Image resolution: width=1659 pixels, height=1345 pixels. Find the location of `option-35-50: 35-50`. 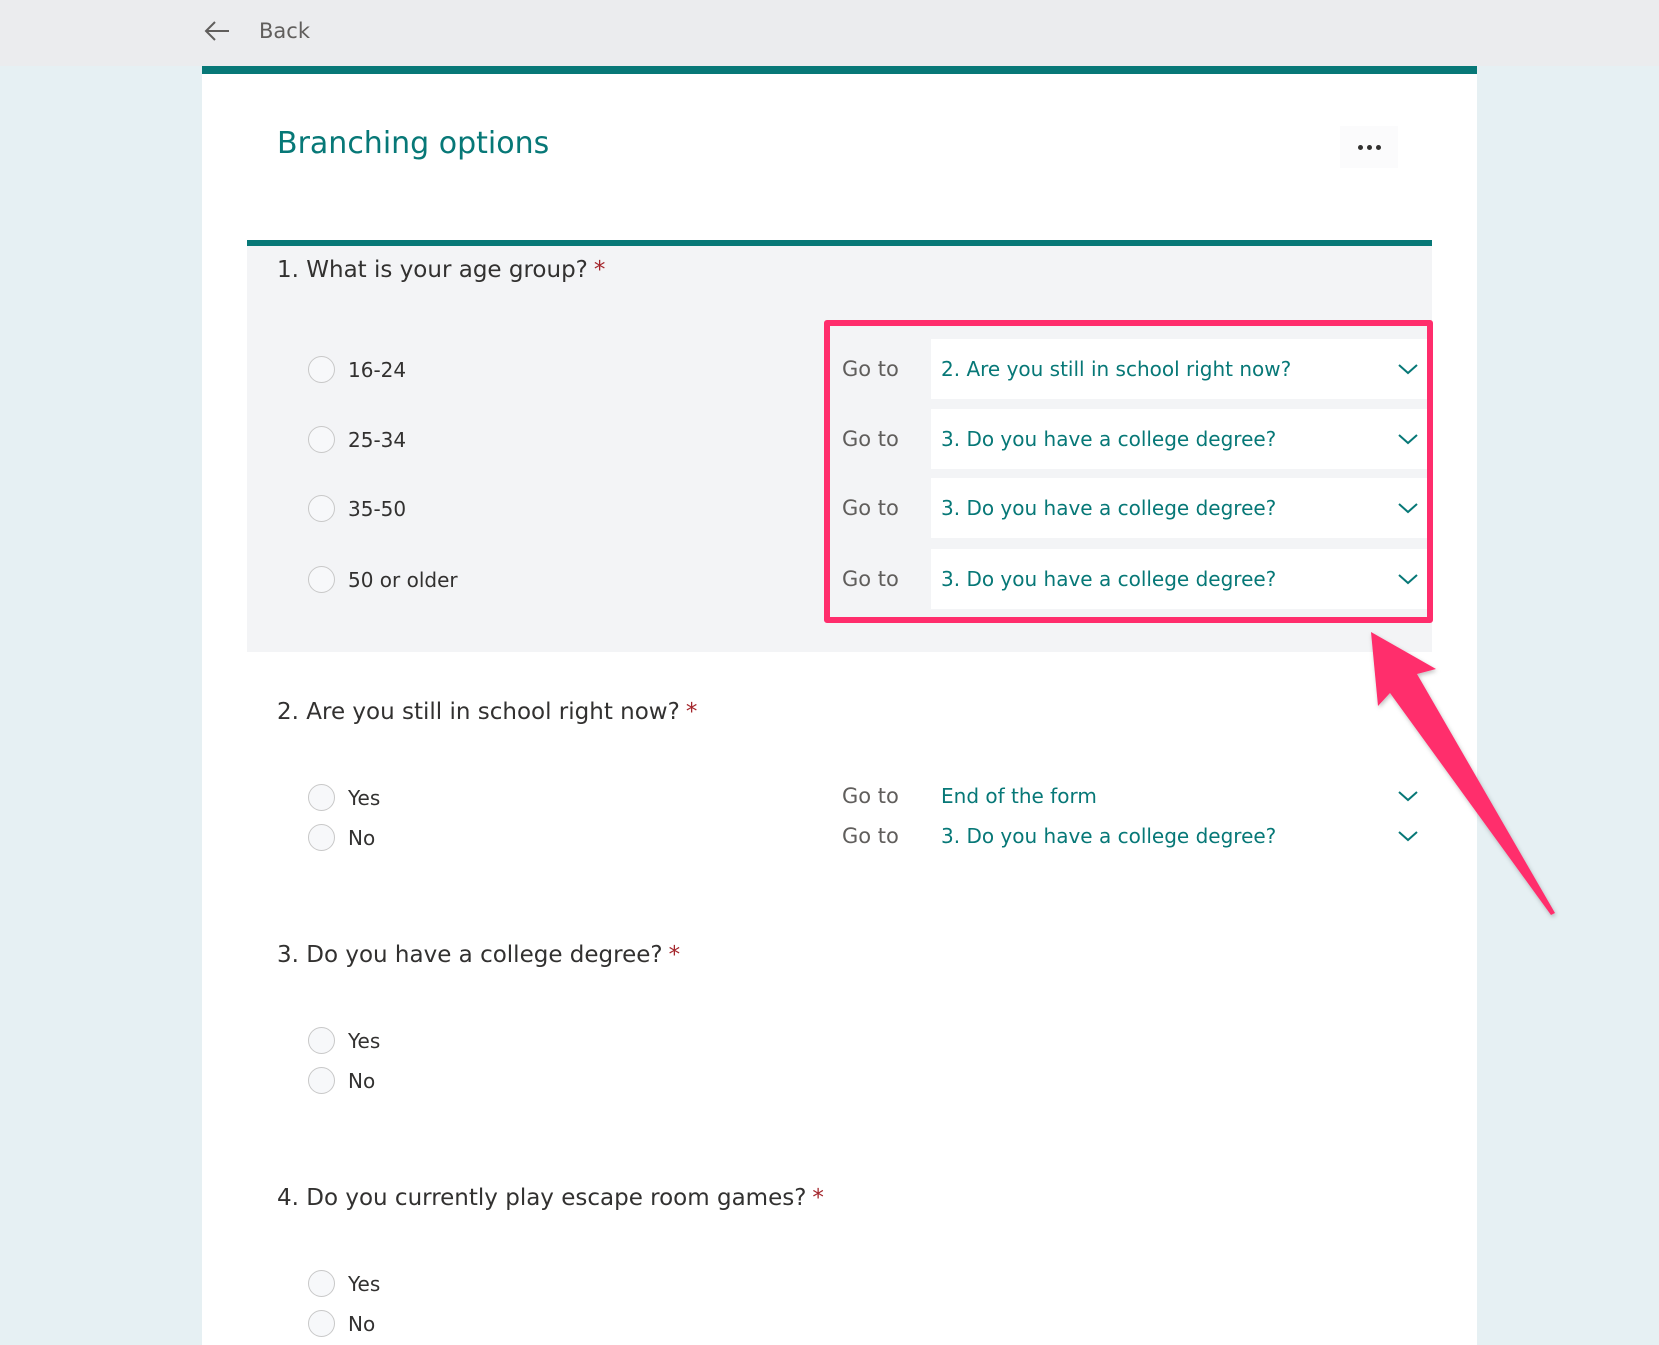

option-35-50: 35-50 is located at coordinates (357, 508).